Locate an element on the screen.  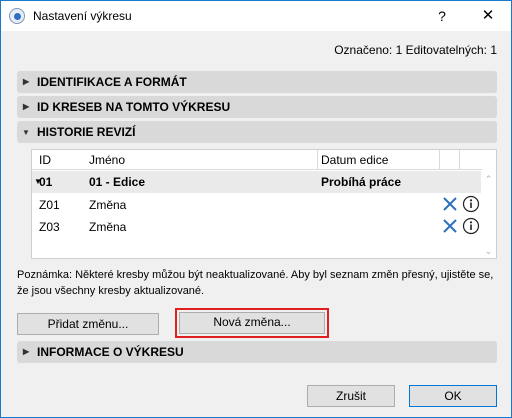
row-name: 01 - Edice is located at coordinates (117, 182).